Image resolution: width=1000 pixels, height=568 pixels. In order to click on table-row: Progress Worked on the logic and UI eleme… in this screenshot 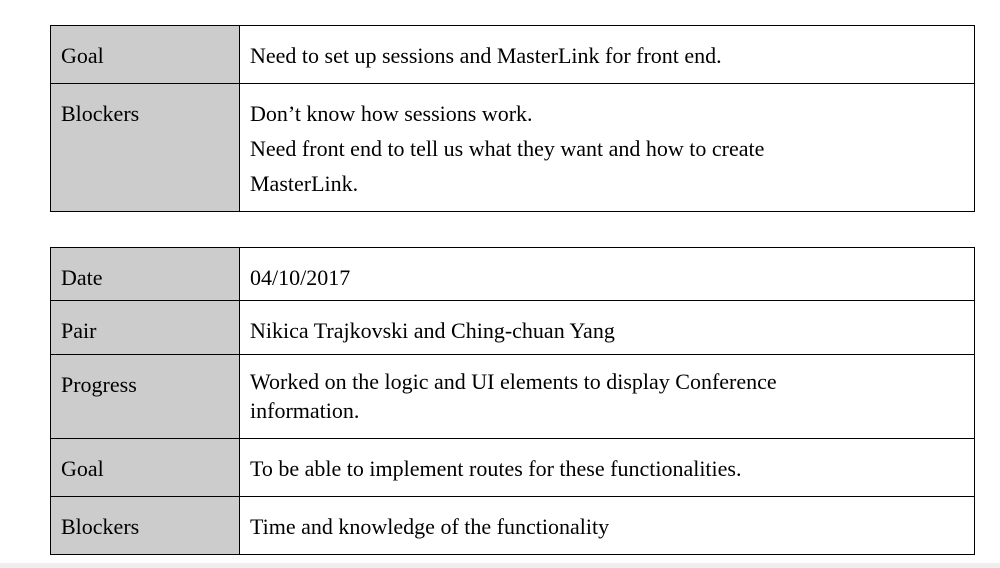, I will do `click(512, 396)`.